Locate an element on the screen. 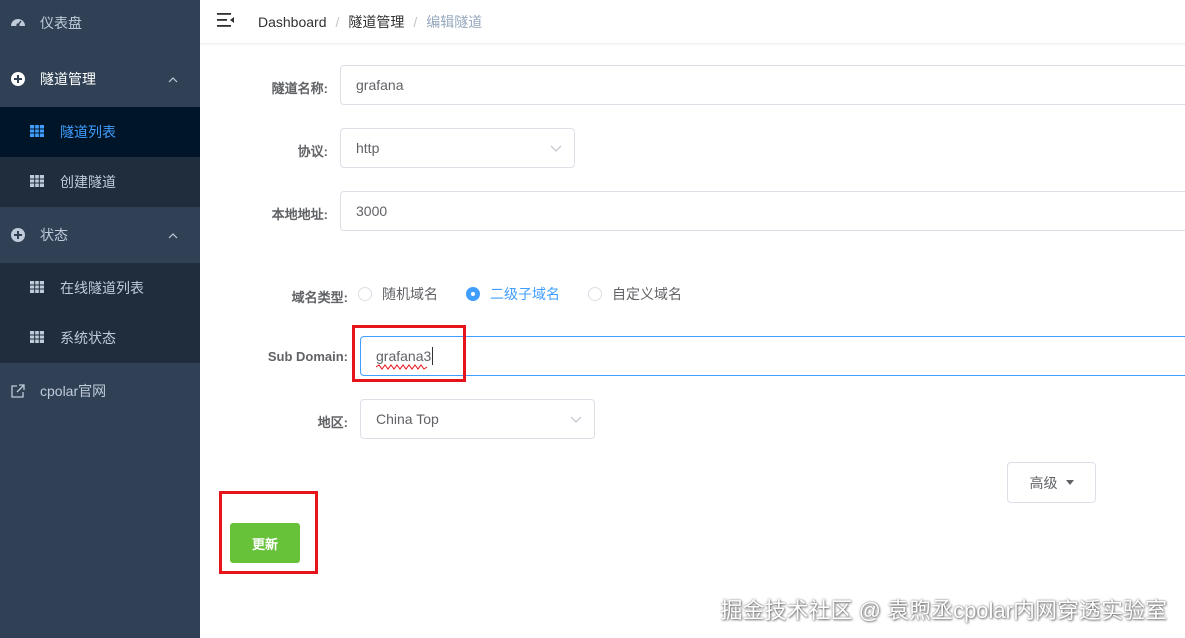  local-address-input: 3000 is located at coordinates (762, 211).